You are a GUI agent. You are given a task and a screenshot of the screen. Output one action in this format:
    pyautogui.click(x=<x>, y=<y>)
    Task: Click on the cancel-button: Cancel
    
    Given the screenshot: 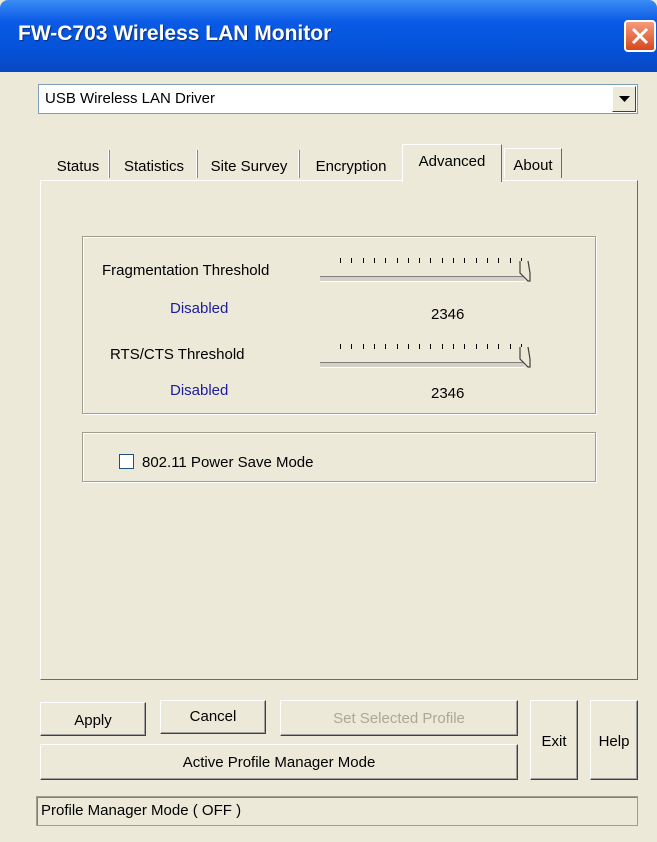 What is the action you would take?
    pyautogui.click(x=213, y=717)
    